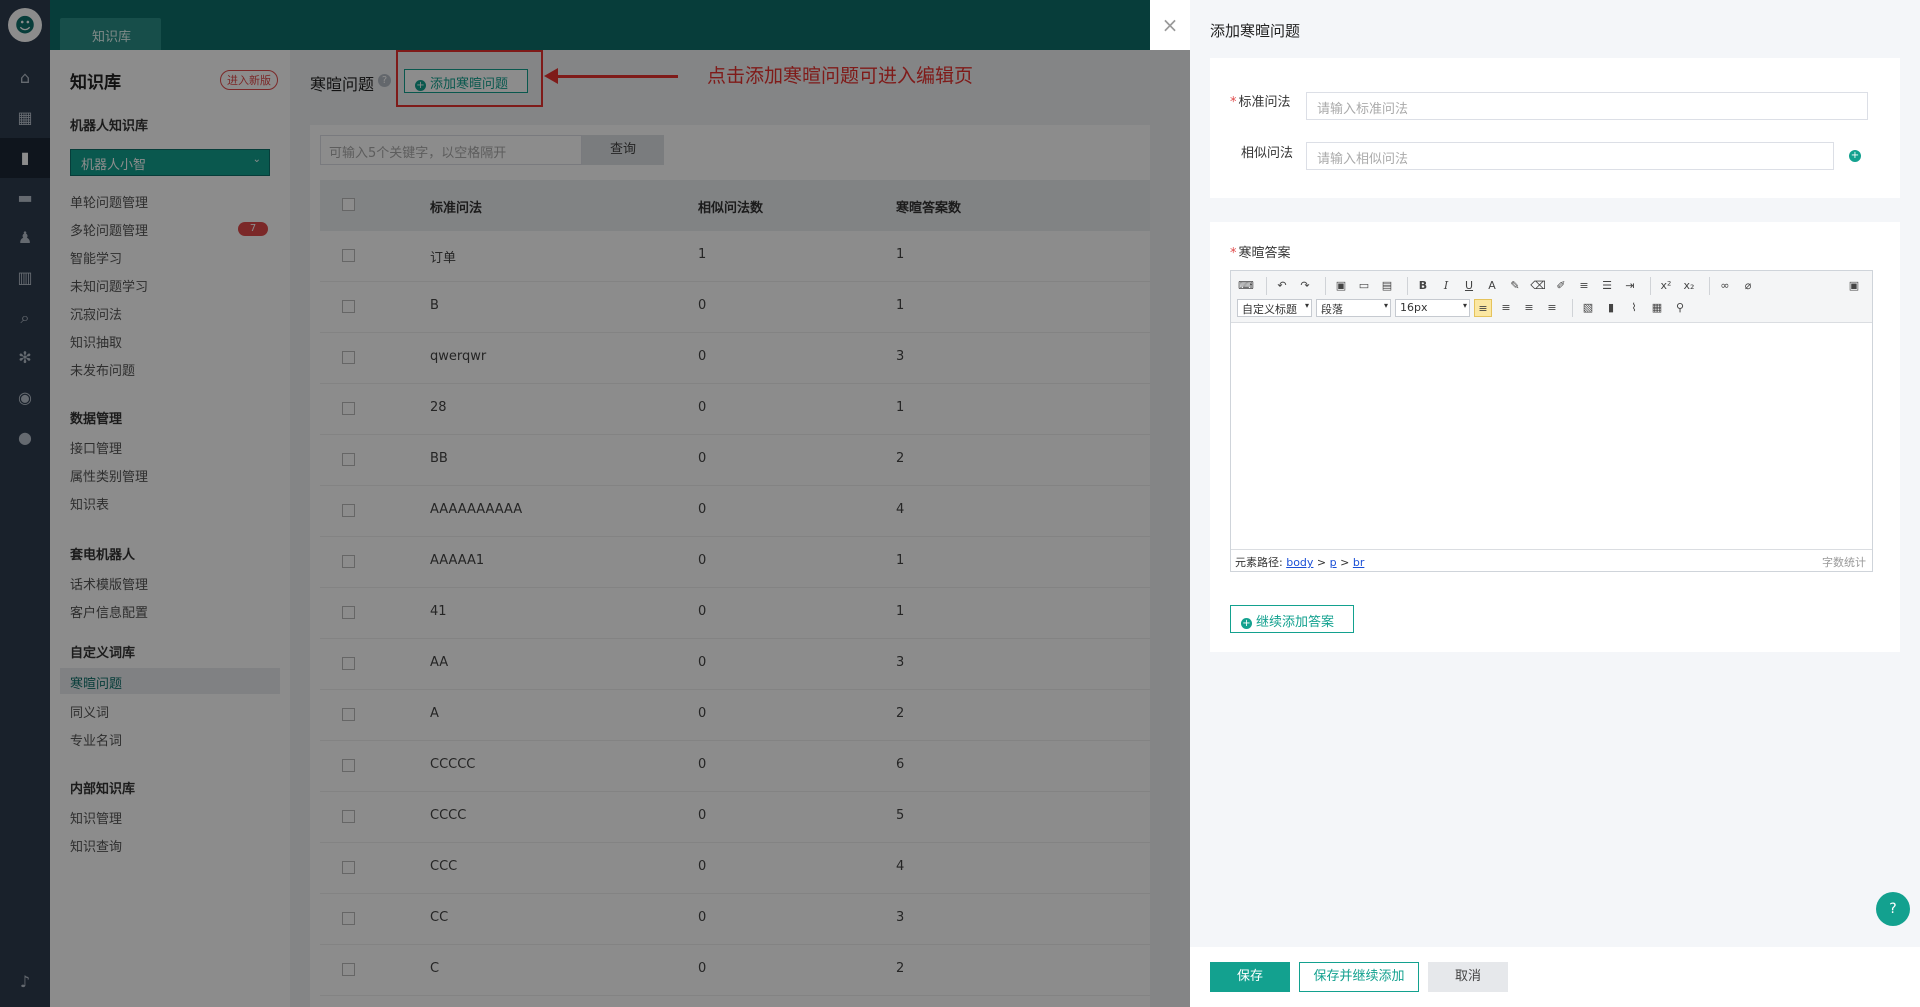 This screenshot has height=1007, width=1920. What do you see at coordinates (1282, 286) in the screenshot?
I see `undo-icon: ↶` at bounding box center [1282, 286].